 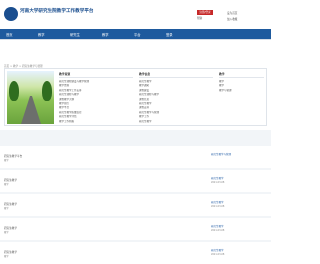 What do you see at coordinates (241, 91) in the screenshot?
I see `list-item: 教学与管理` at bounding box center [241, 91].